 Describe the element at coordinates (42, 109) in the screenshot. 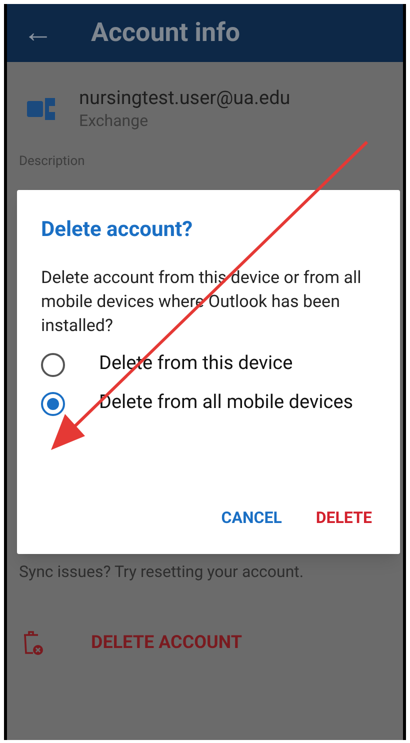

I see `exchange-logo-icon` at that location.